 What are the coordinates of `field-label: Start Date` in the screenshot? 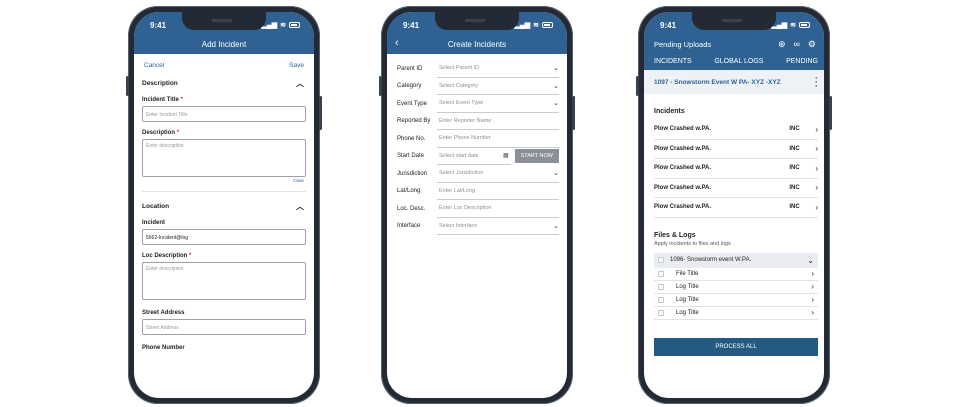 It's located at (411, 156).